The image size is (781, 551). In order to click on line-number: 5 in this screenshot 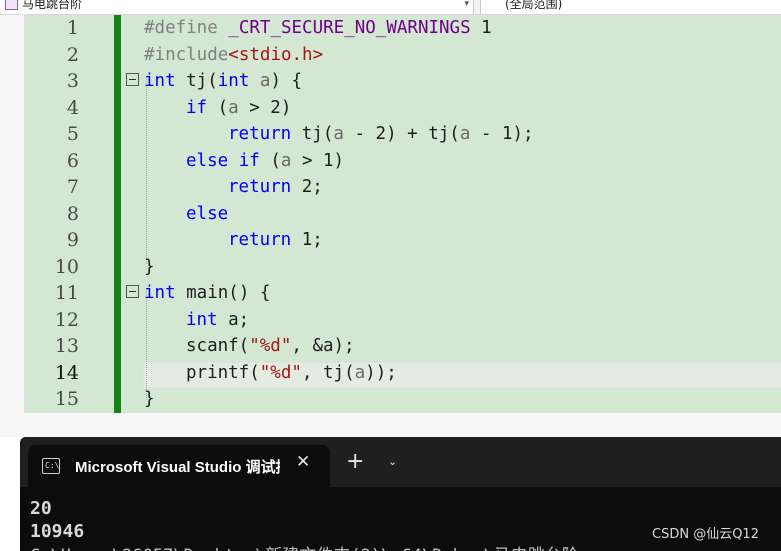, I will do `click(72, 134)`.